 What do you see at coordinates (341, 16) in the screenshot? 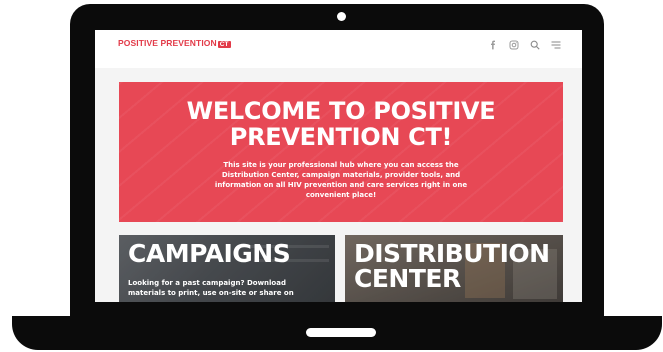
I see `webcam-icon` at bounding box center [341, 16].